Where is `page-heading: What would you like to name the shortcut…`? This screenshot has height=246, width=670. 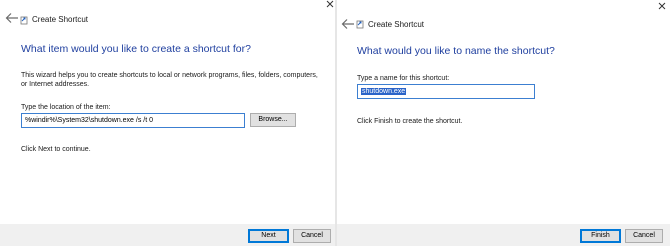
page-heading: What would you like to name the shortcut… is located at coordinates (456, 51).